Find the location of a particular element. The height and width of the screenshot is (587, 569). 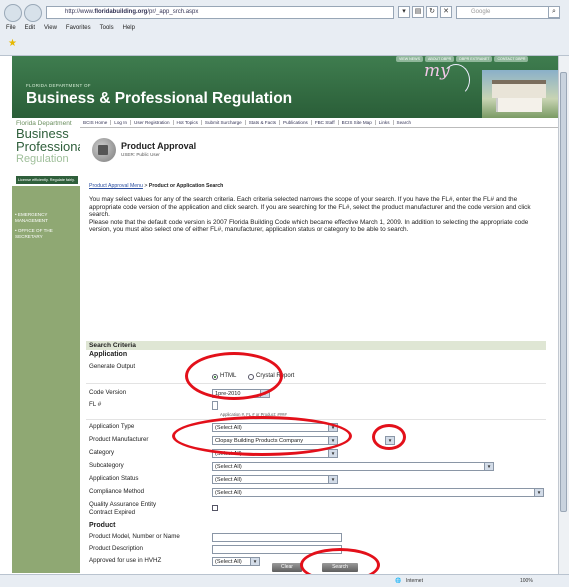

annotation-oval-dropdown is located at coordinates (389, 437).